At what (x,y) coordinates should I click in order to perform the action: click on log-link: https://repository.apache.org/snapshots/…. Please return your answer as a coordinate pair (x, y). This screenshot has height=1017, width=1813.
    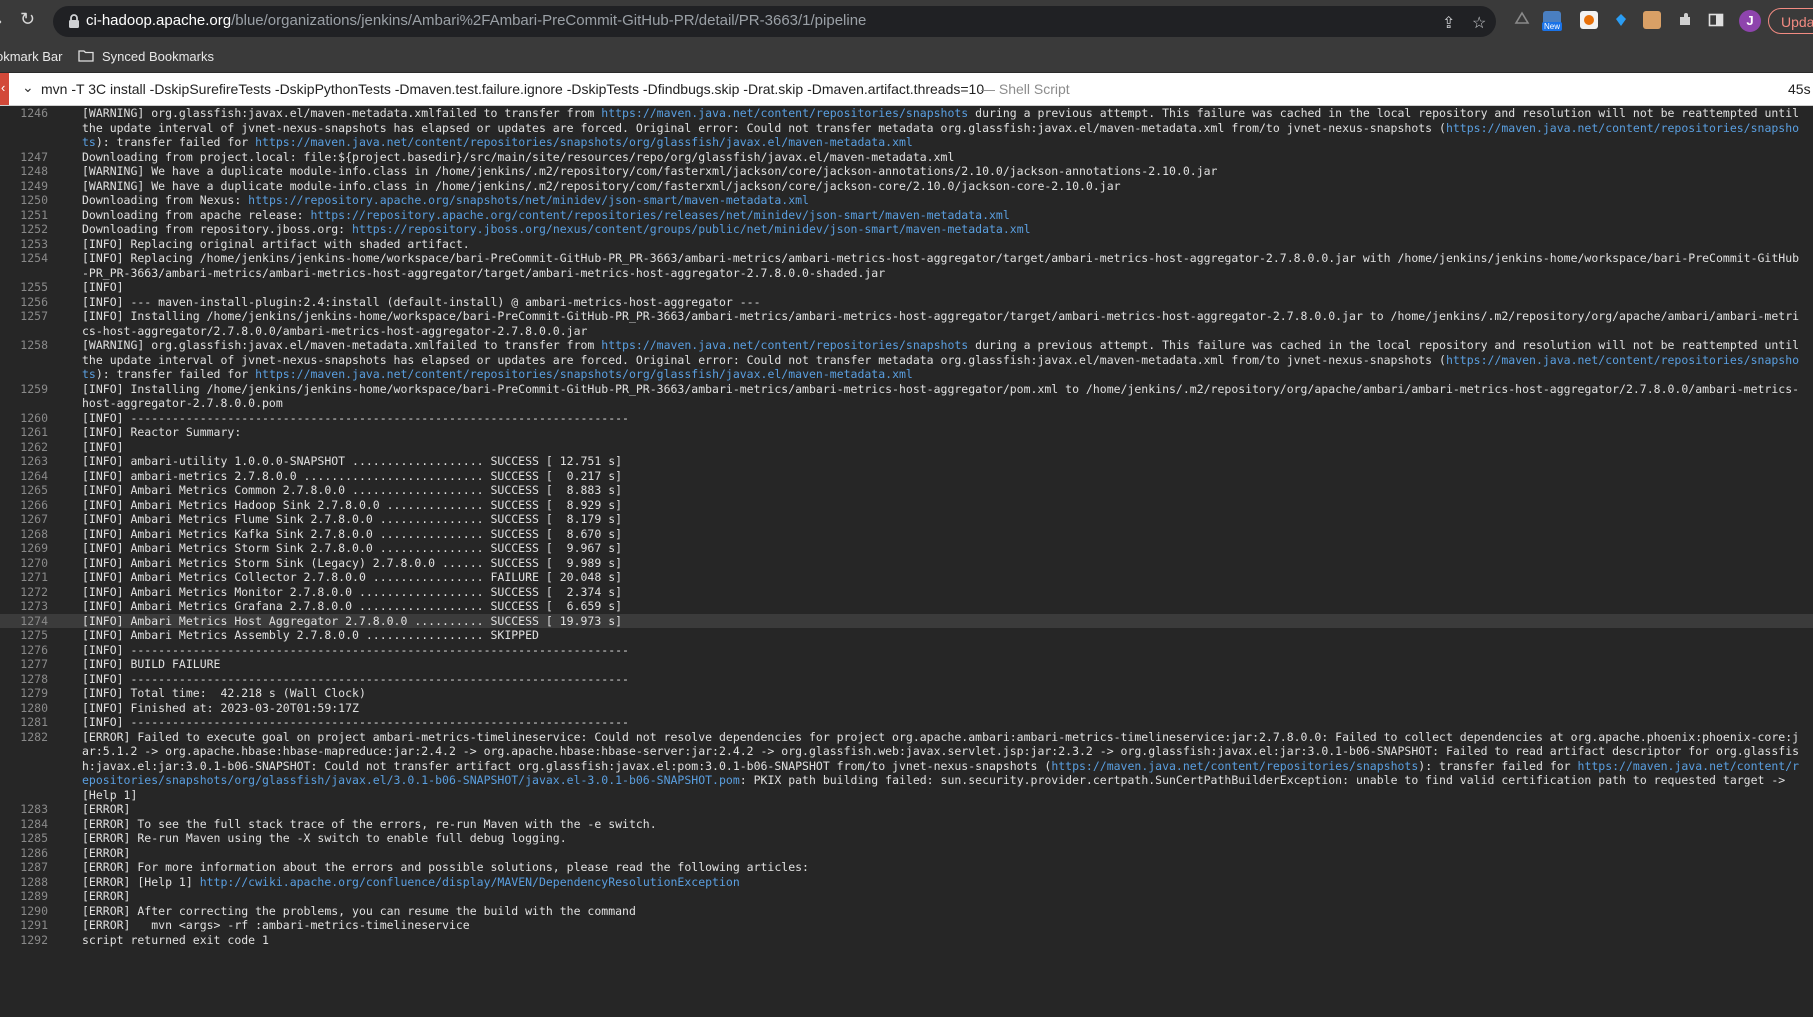
    Looking at the image, I should click on (528, 200).